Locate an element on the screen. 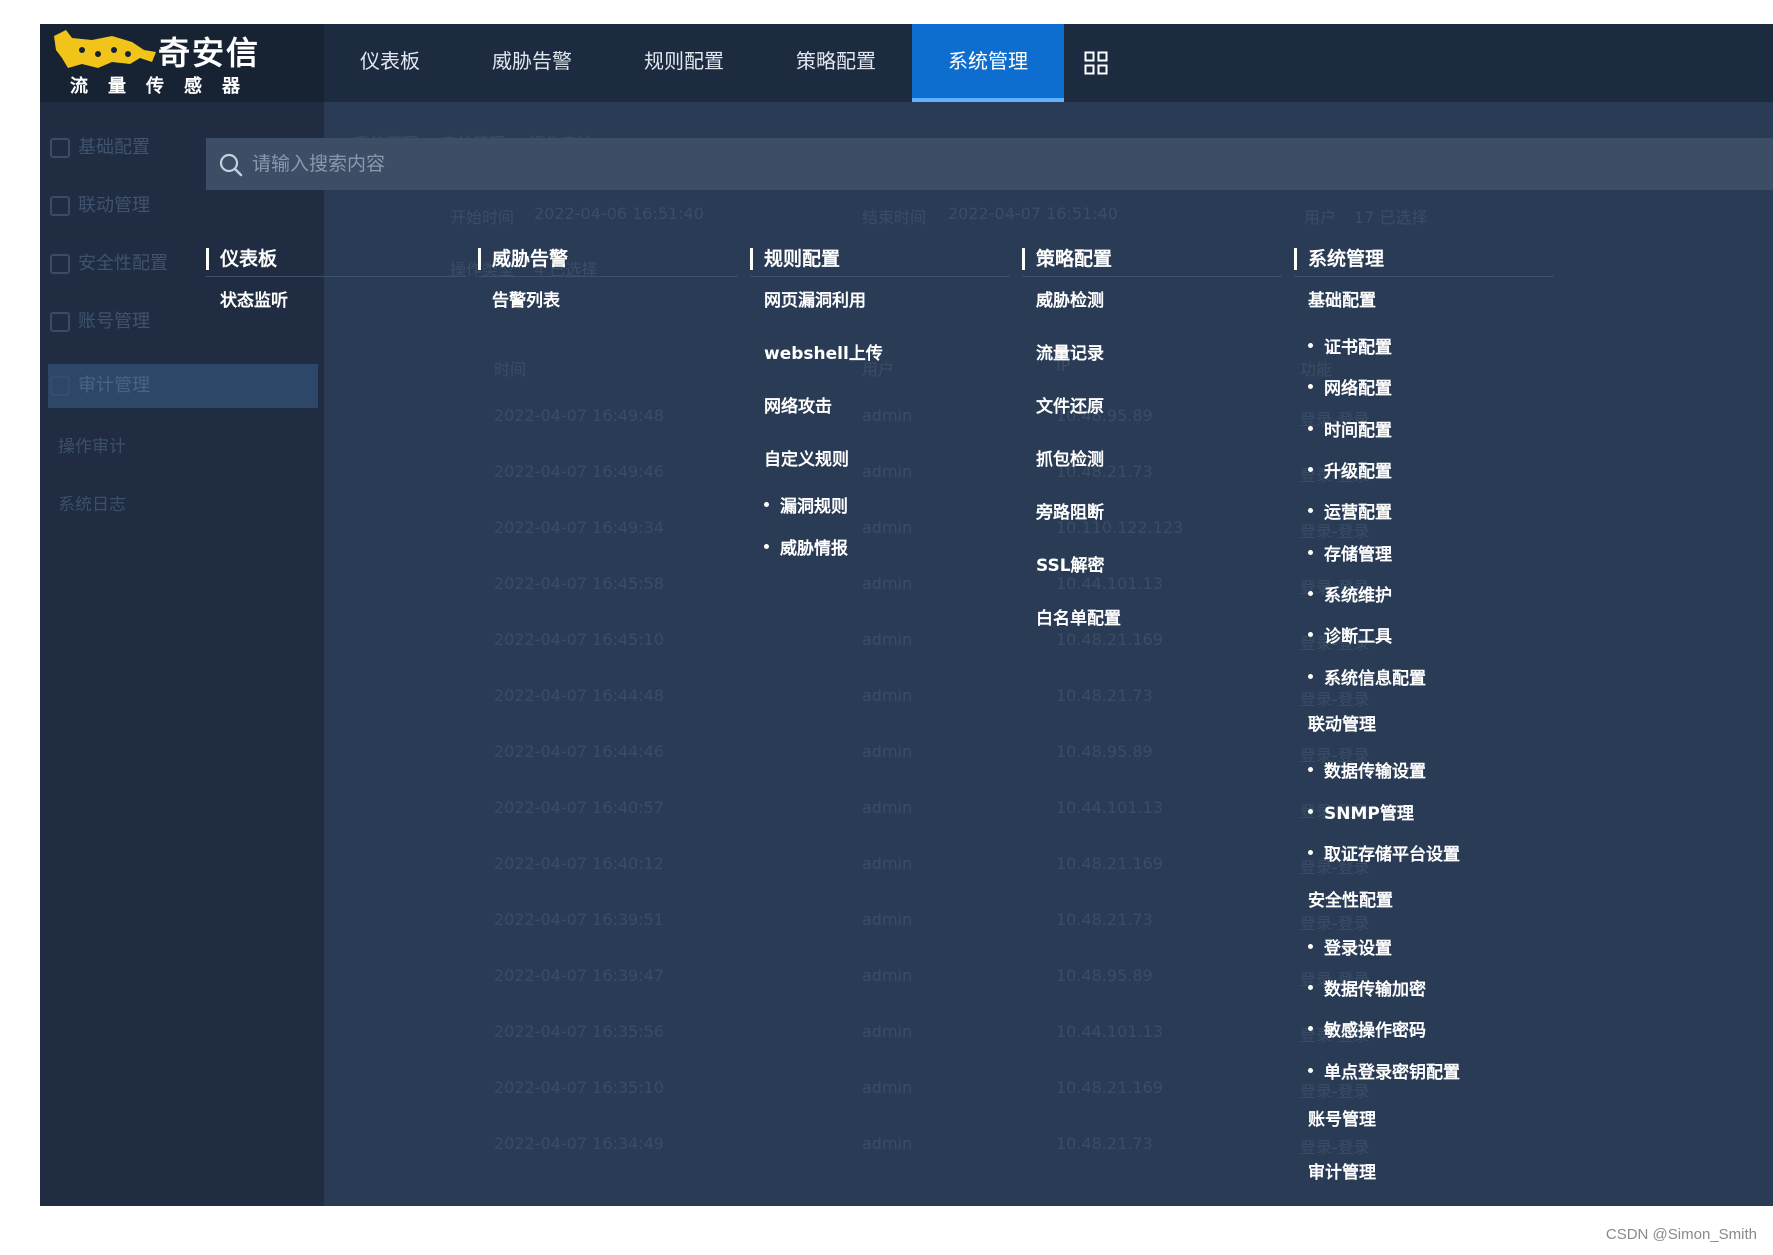 The image size is (1773, 1255). menu-item-ssl-decrypt: SSL解密 is located at coordinates (1070, 563).